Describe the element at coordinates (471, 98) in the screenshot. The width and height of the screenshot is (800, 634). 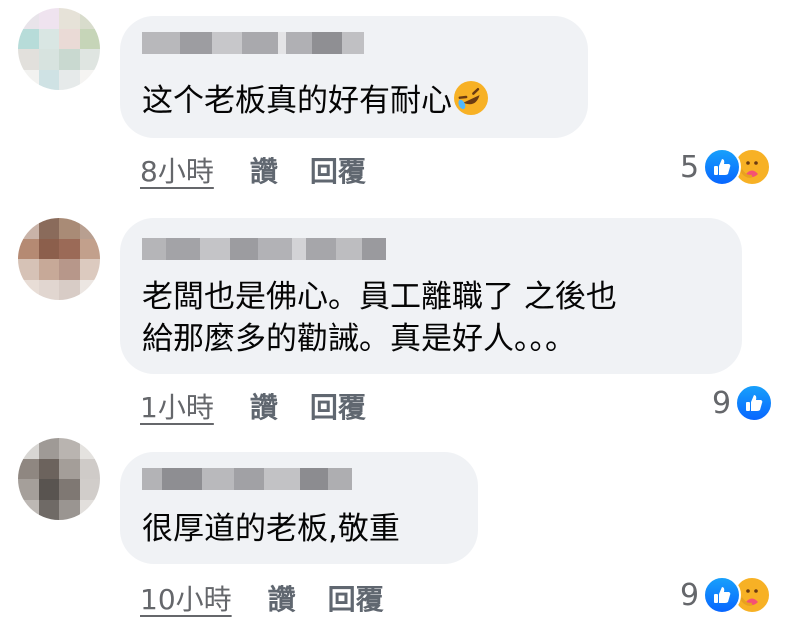
I see `rofl-emoji-icon` at that location.